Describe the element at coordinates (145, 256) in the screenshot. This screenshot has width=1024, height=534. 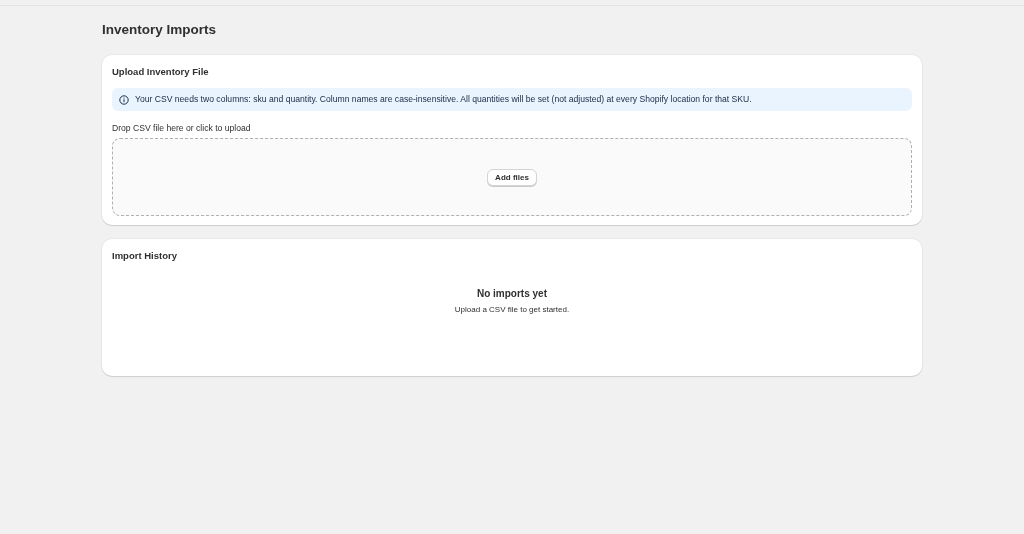
I see `card-title: Import History` at that location.